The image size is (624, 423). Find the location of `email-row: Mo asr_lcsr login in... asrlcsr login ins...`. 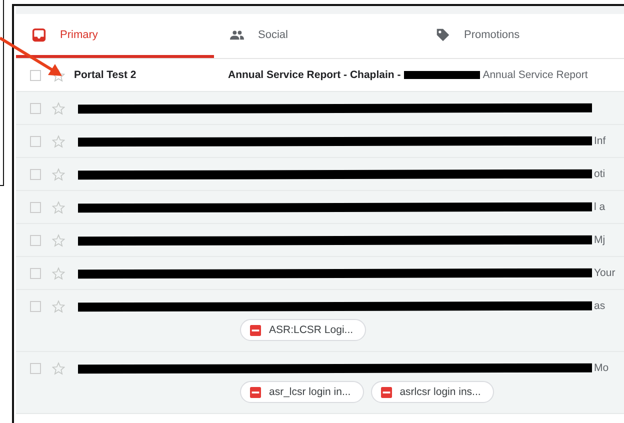

email-row: Mo asr_lcsr login in... asrlcsr login ins... is located at coordinates (320, 383).